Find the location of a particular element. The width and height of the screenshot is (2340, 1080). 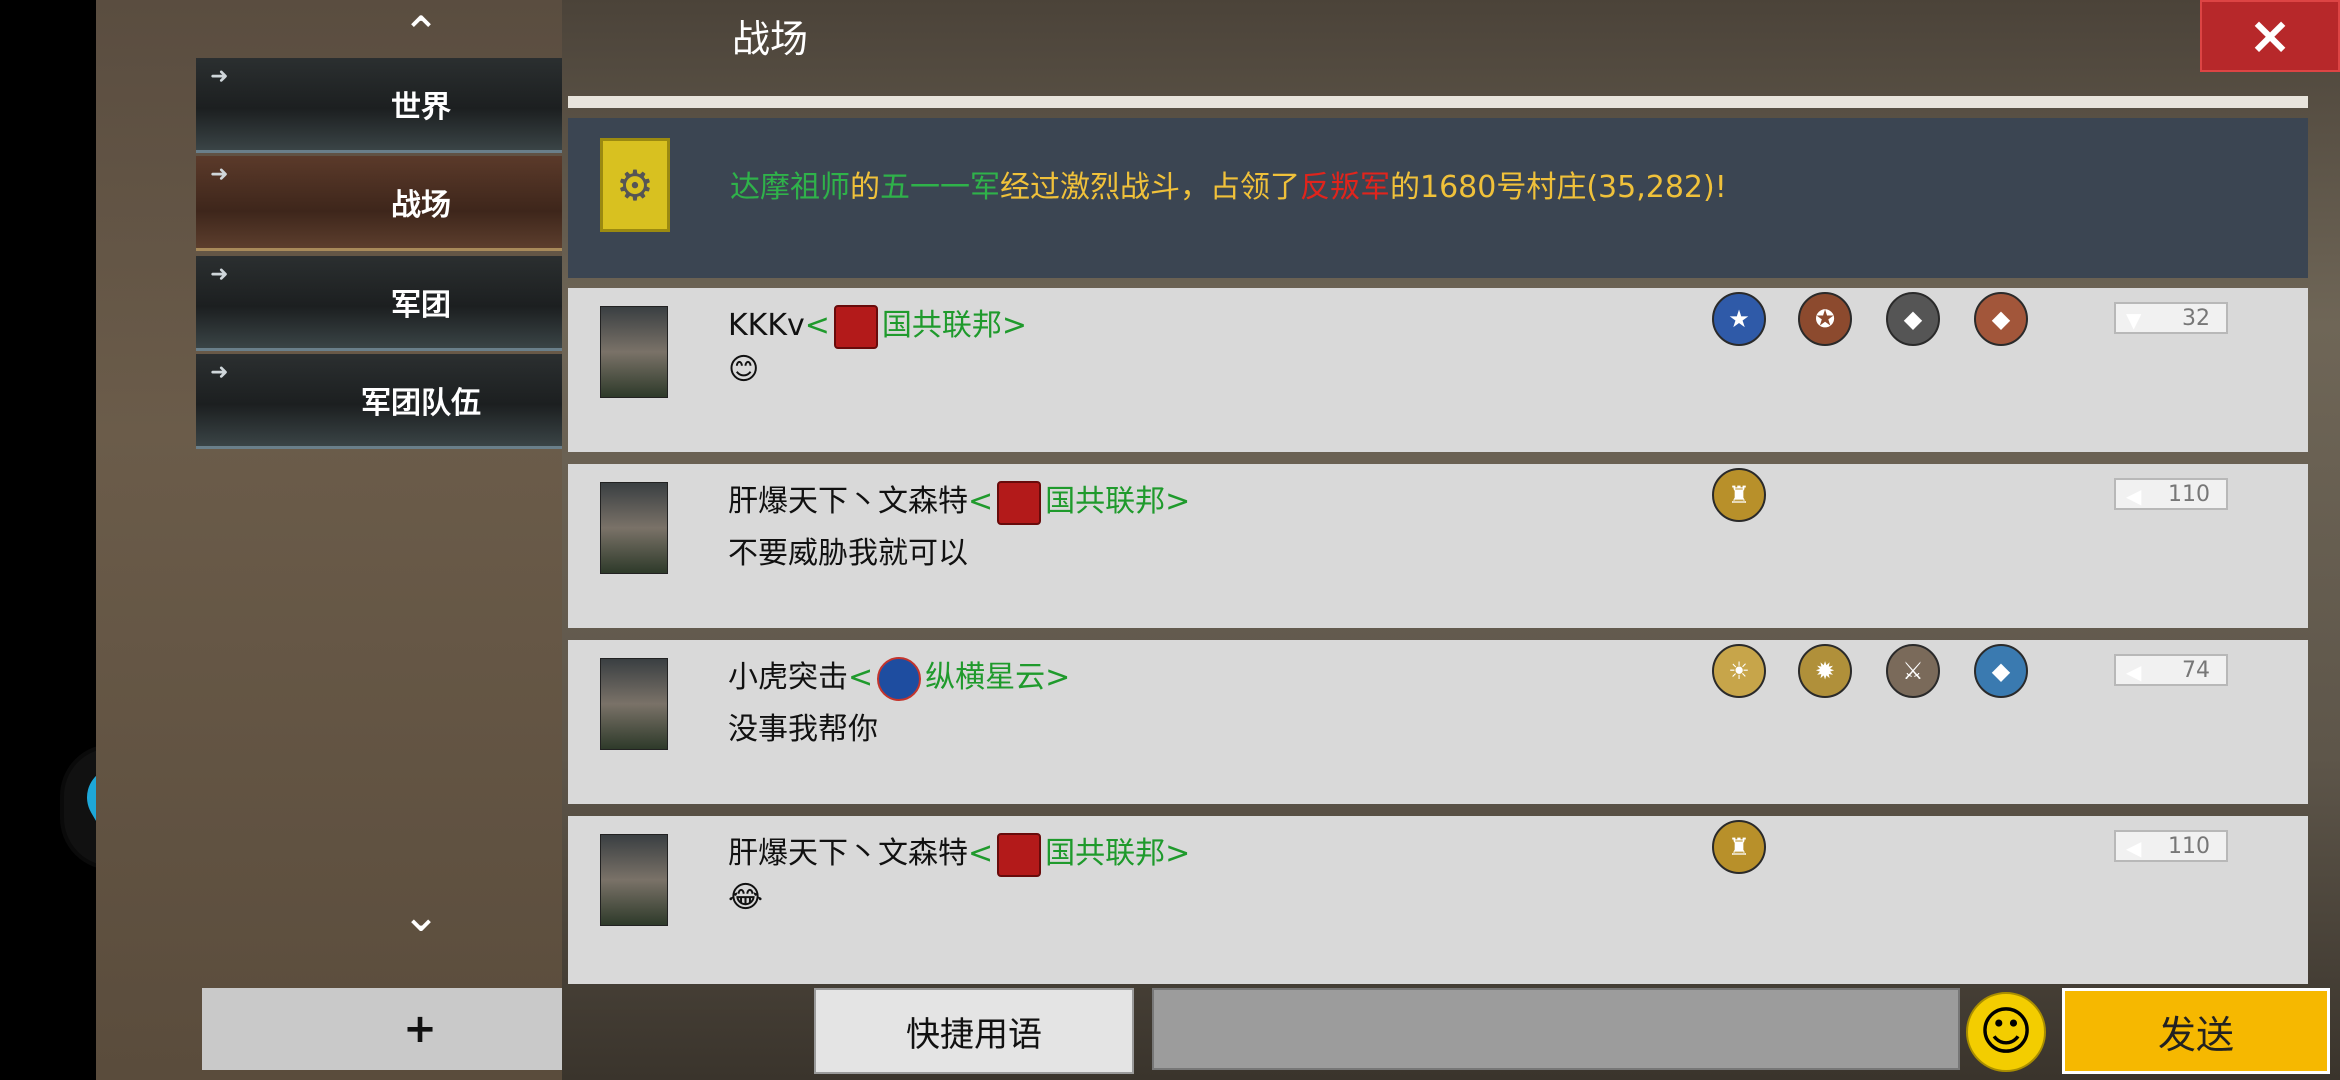

medal-icon: ☀ is located at coordinates (1739, 671).